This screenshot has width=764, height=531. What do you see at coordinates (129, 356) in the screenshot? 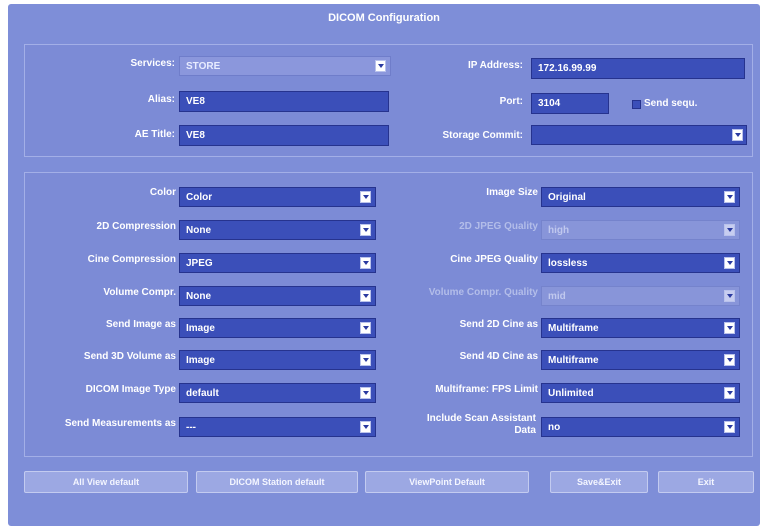
I see `send-3d-volume-as-label: Send 3D Volume as` at bounding box center [129, 356].